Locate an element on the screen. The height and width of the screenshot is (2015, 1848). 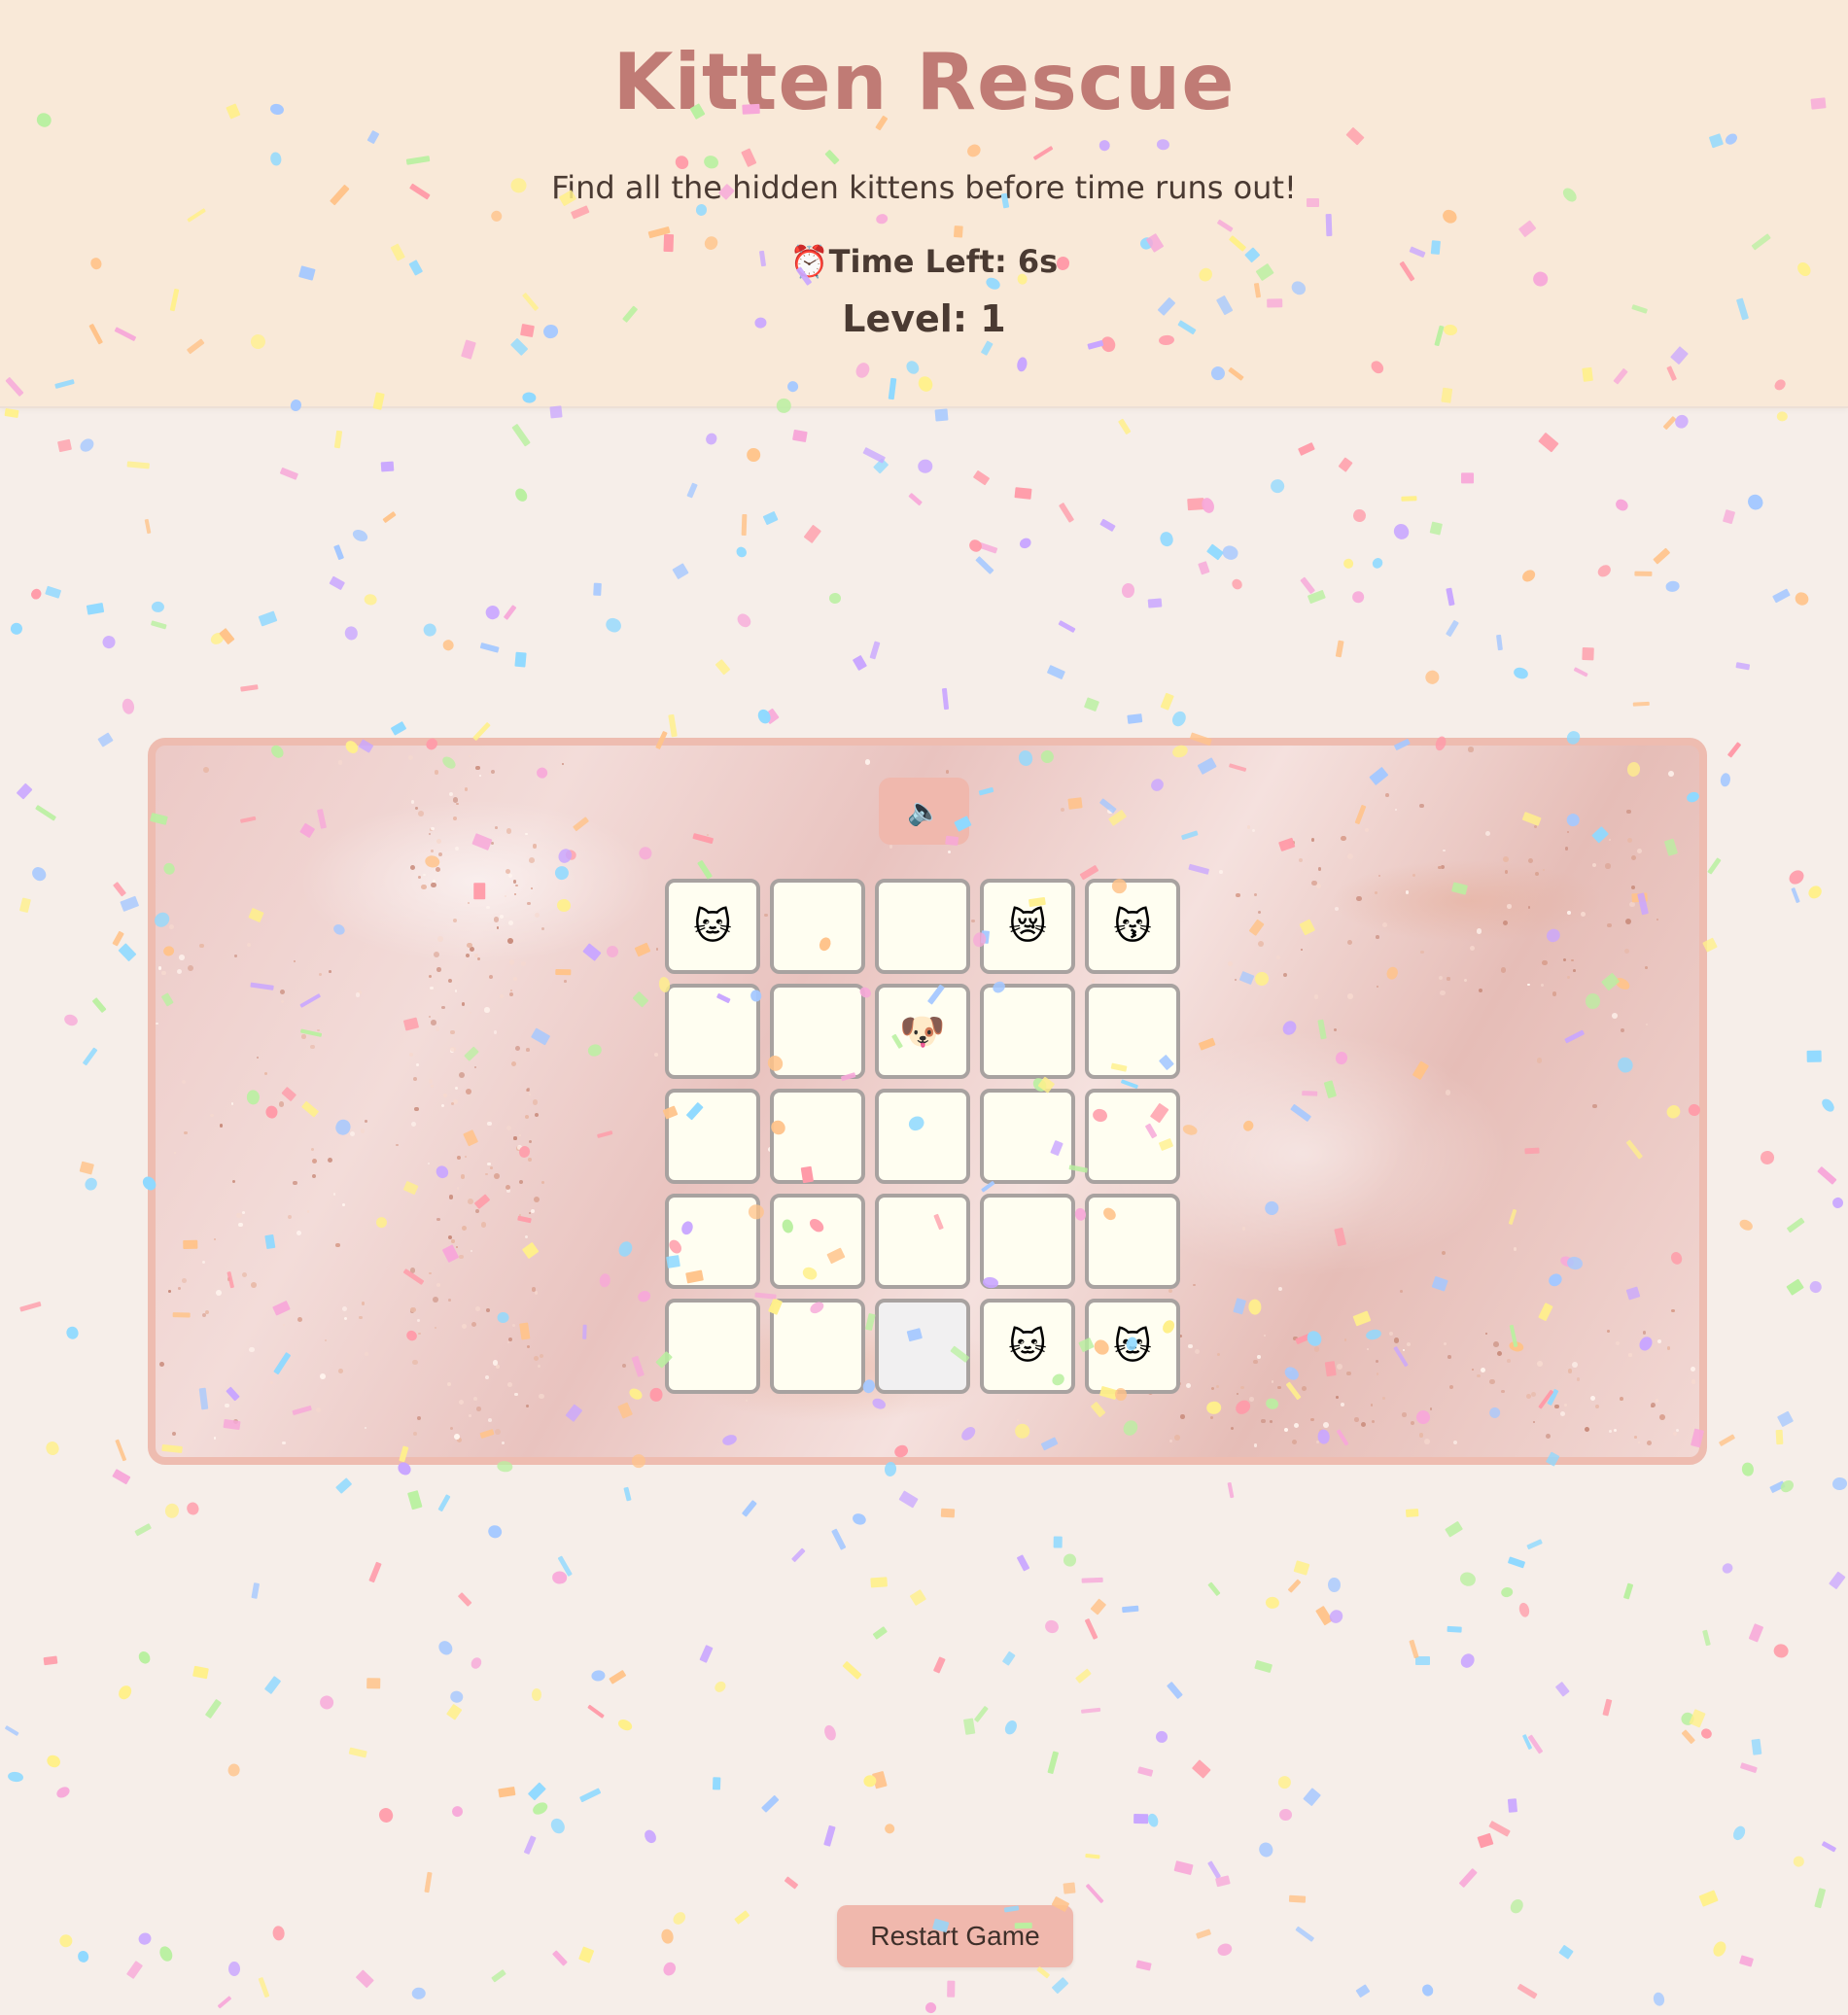
grid-cell: 🐶 is located at coordinates (922, 1031).